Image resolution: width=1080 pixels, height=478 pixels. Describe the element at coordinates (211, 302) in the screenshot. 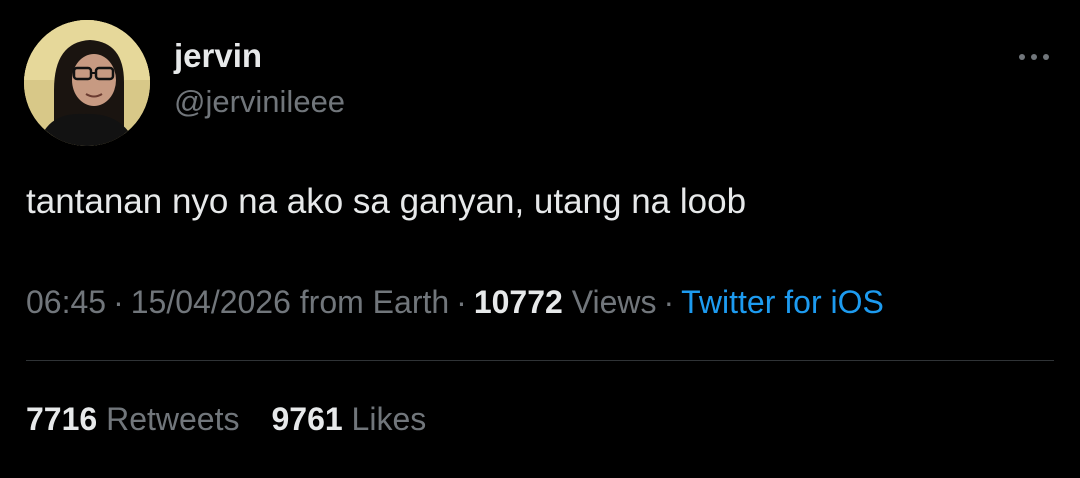

I see `tweet-date: 15/04/2026` at that location.